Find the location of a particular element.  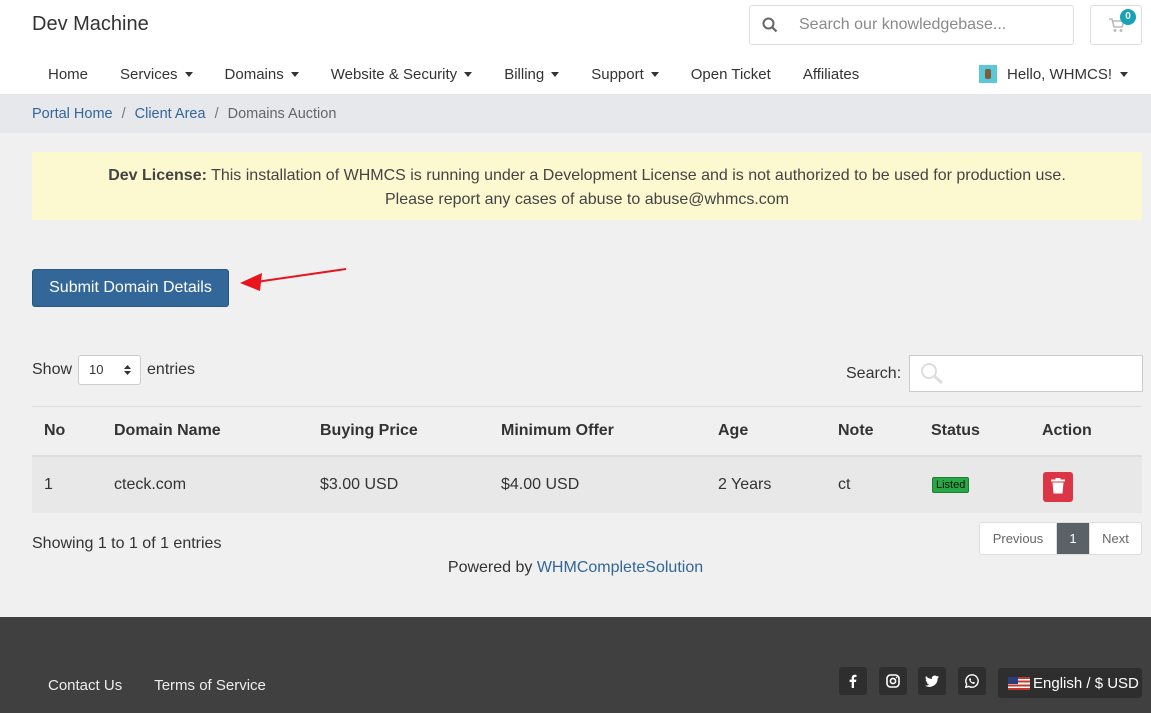

status-badge: Listed is located at coordinates (951, 485).